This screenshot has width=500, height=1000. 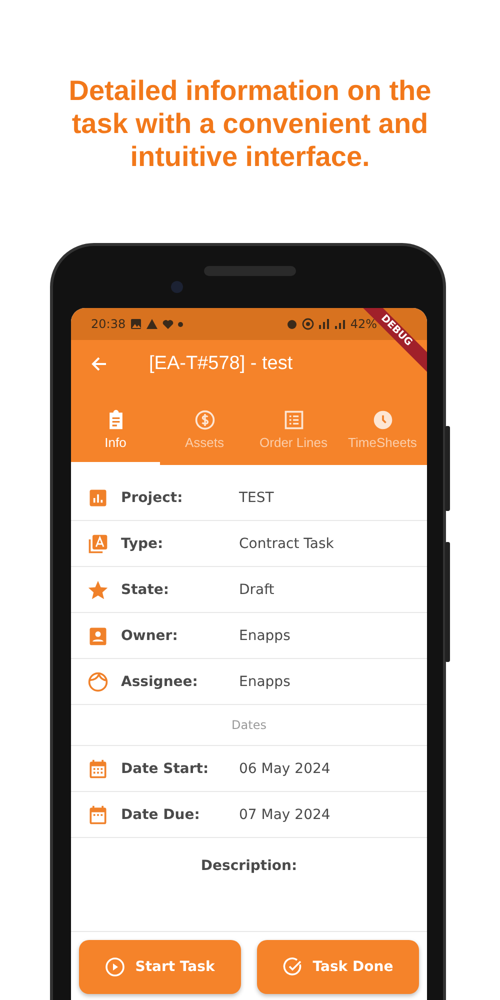 I want to click on field-label: Date Due:, so click(x=161, y=814).